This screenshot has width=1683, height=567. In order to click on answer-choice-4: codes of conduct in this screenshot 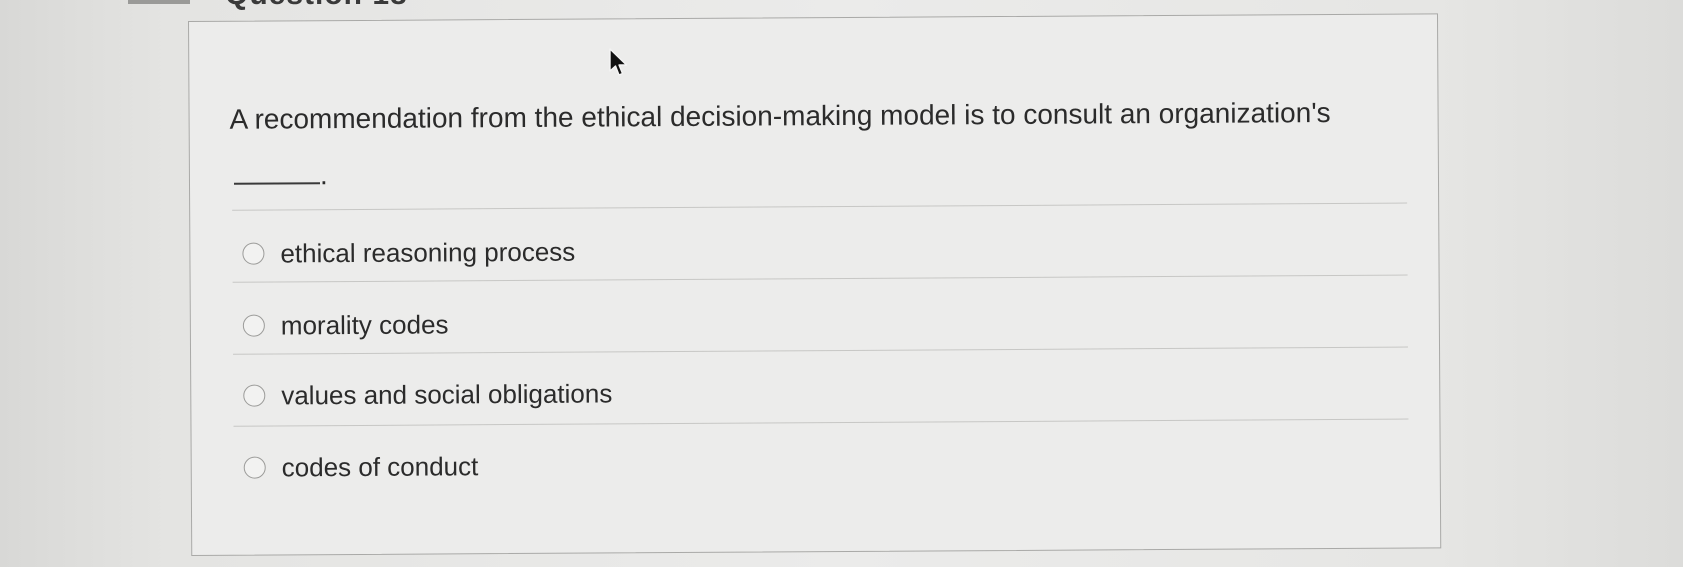, I will do `click(361, 466)`.